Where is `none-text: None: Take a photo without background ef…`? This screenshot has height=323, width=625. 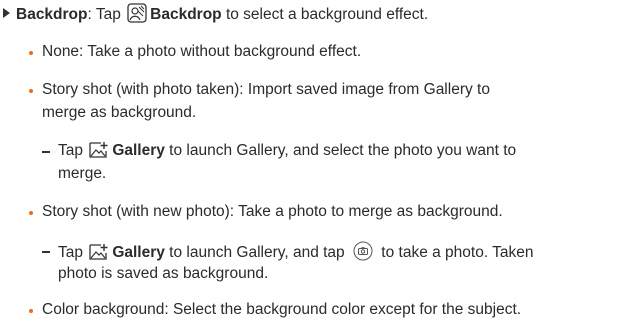
none-text: None: Take a photo without background ef… is located at coordinates (202, 51).